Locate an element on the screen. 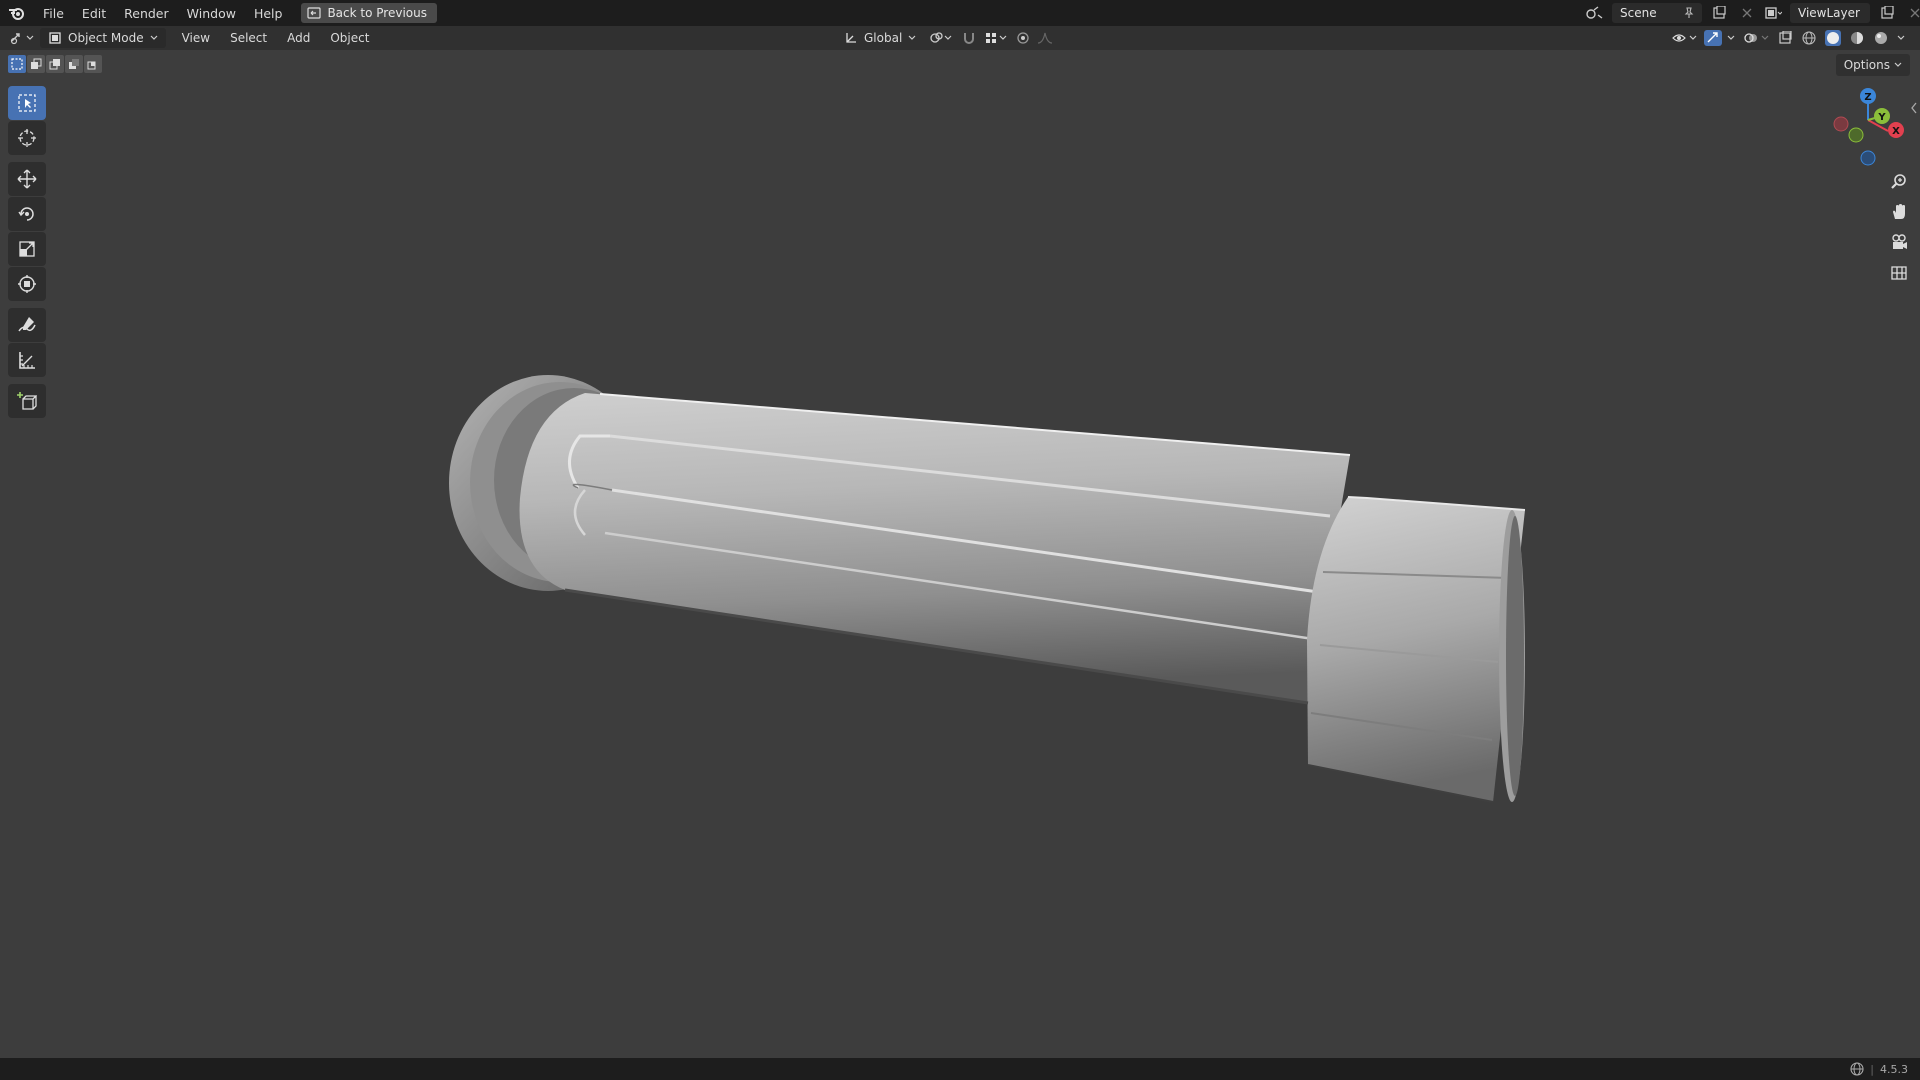 This screenshot has width=1920, height=1080. perspective-toggle-icon is located at coordinates (1899, 272).